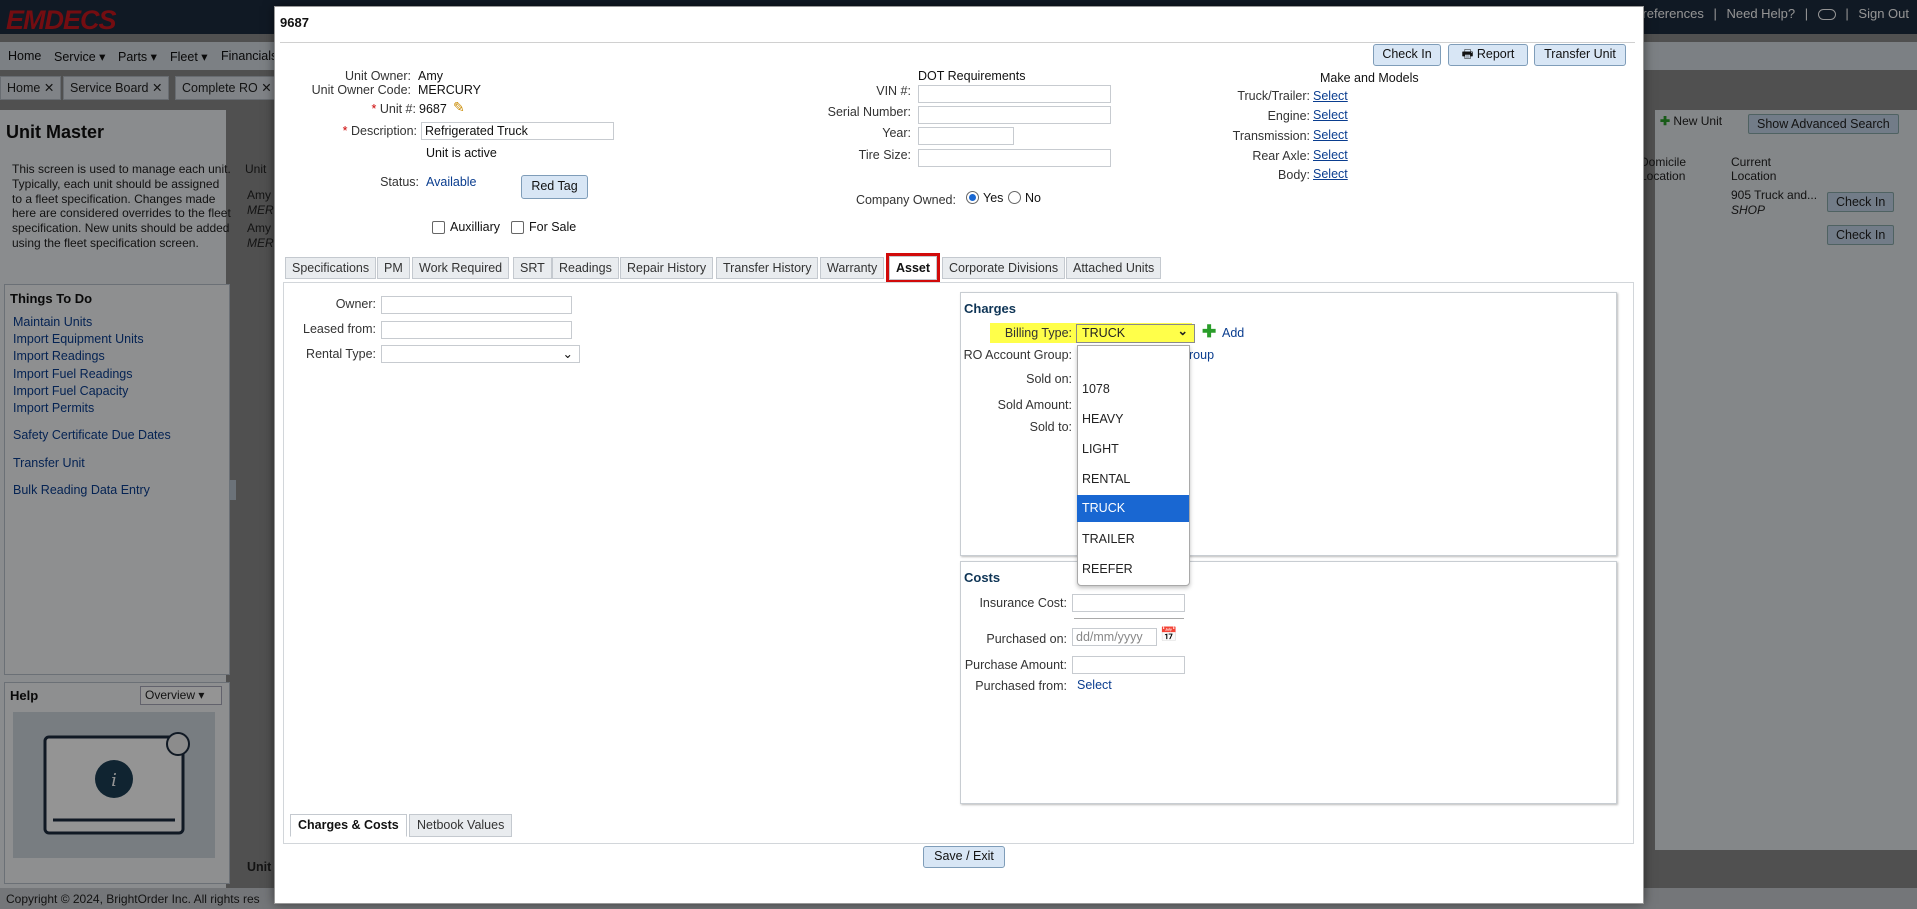 The width and height of the screenshot is (1917, 909). What do you see at coordinates (1488, 55) in the screenshot?
I see `report-button: 🖶 Report` at bounding box center [1488, 55].